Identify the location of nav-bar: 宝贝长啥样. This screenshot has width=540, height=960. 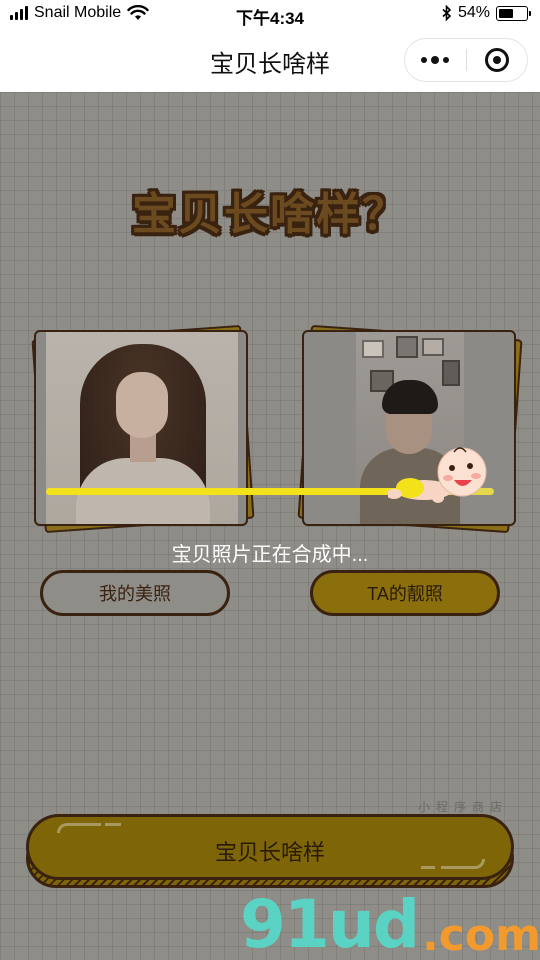
(270, 61).